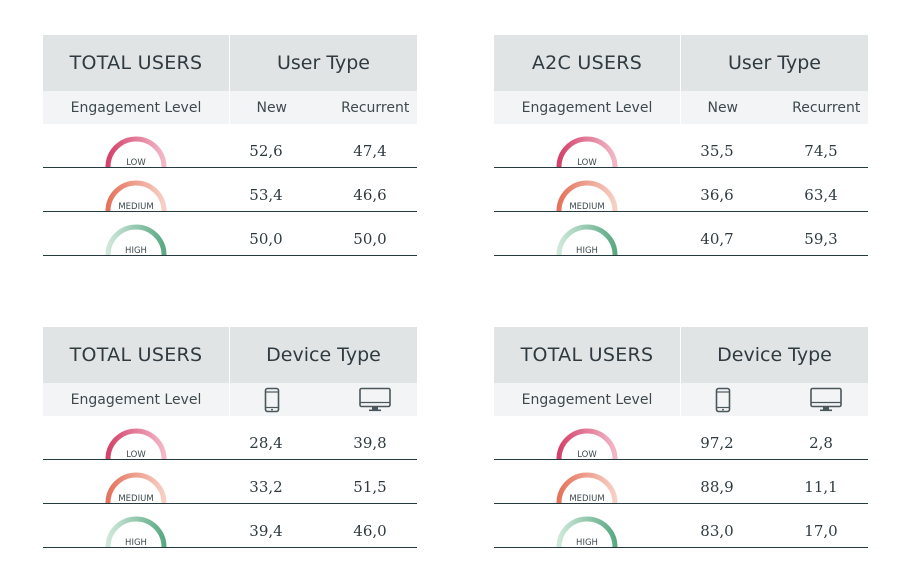  I want to click on value-cell: 46,6, so click(370, 194).